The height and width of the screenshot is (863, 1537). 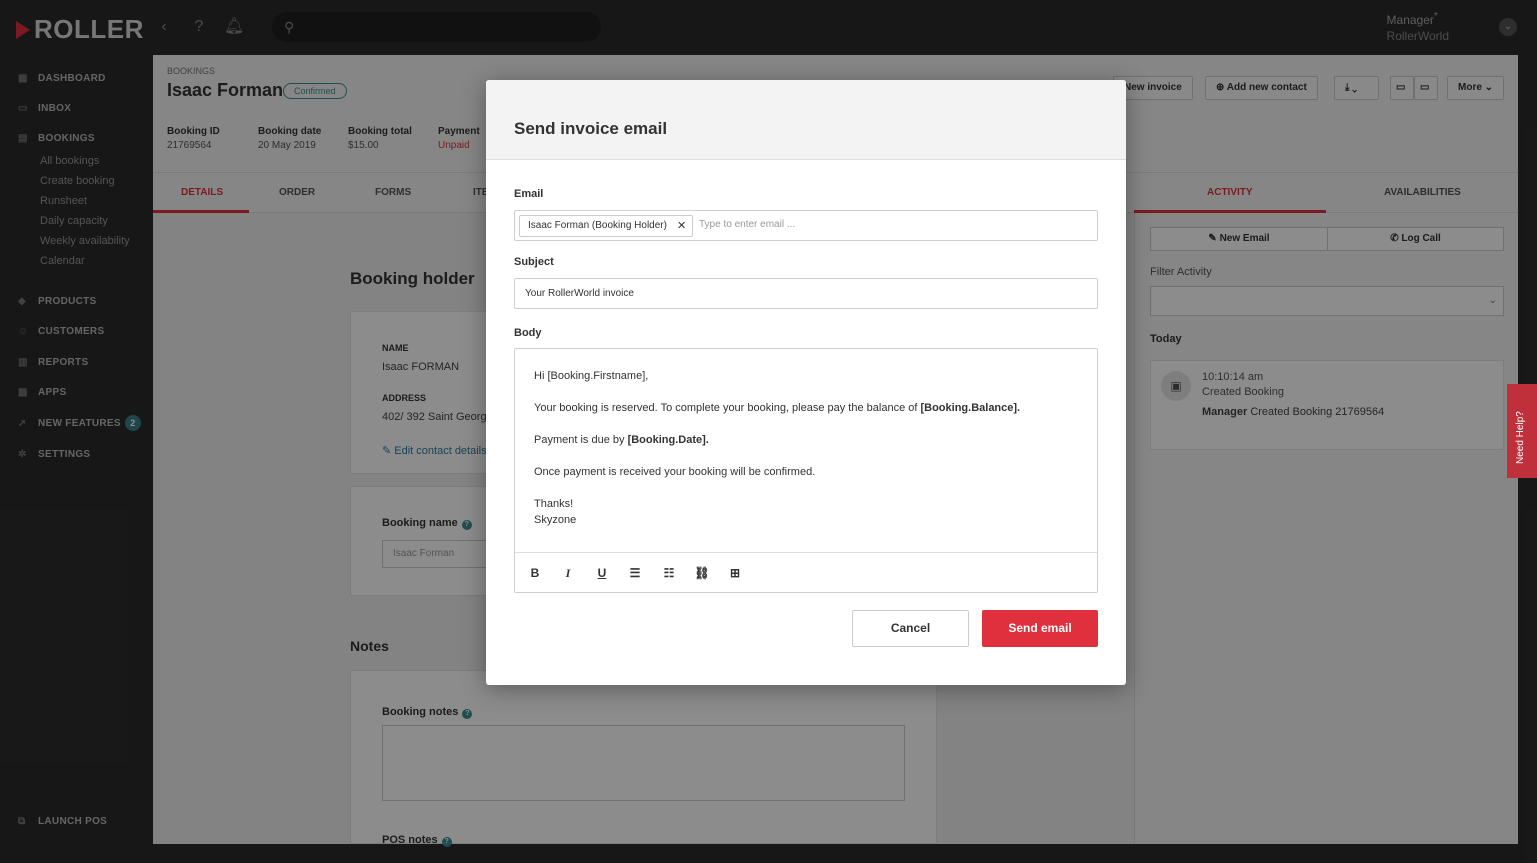 I want to click on modal-header: Send invoice email, so click(x=806, y=120).